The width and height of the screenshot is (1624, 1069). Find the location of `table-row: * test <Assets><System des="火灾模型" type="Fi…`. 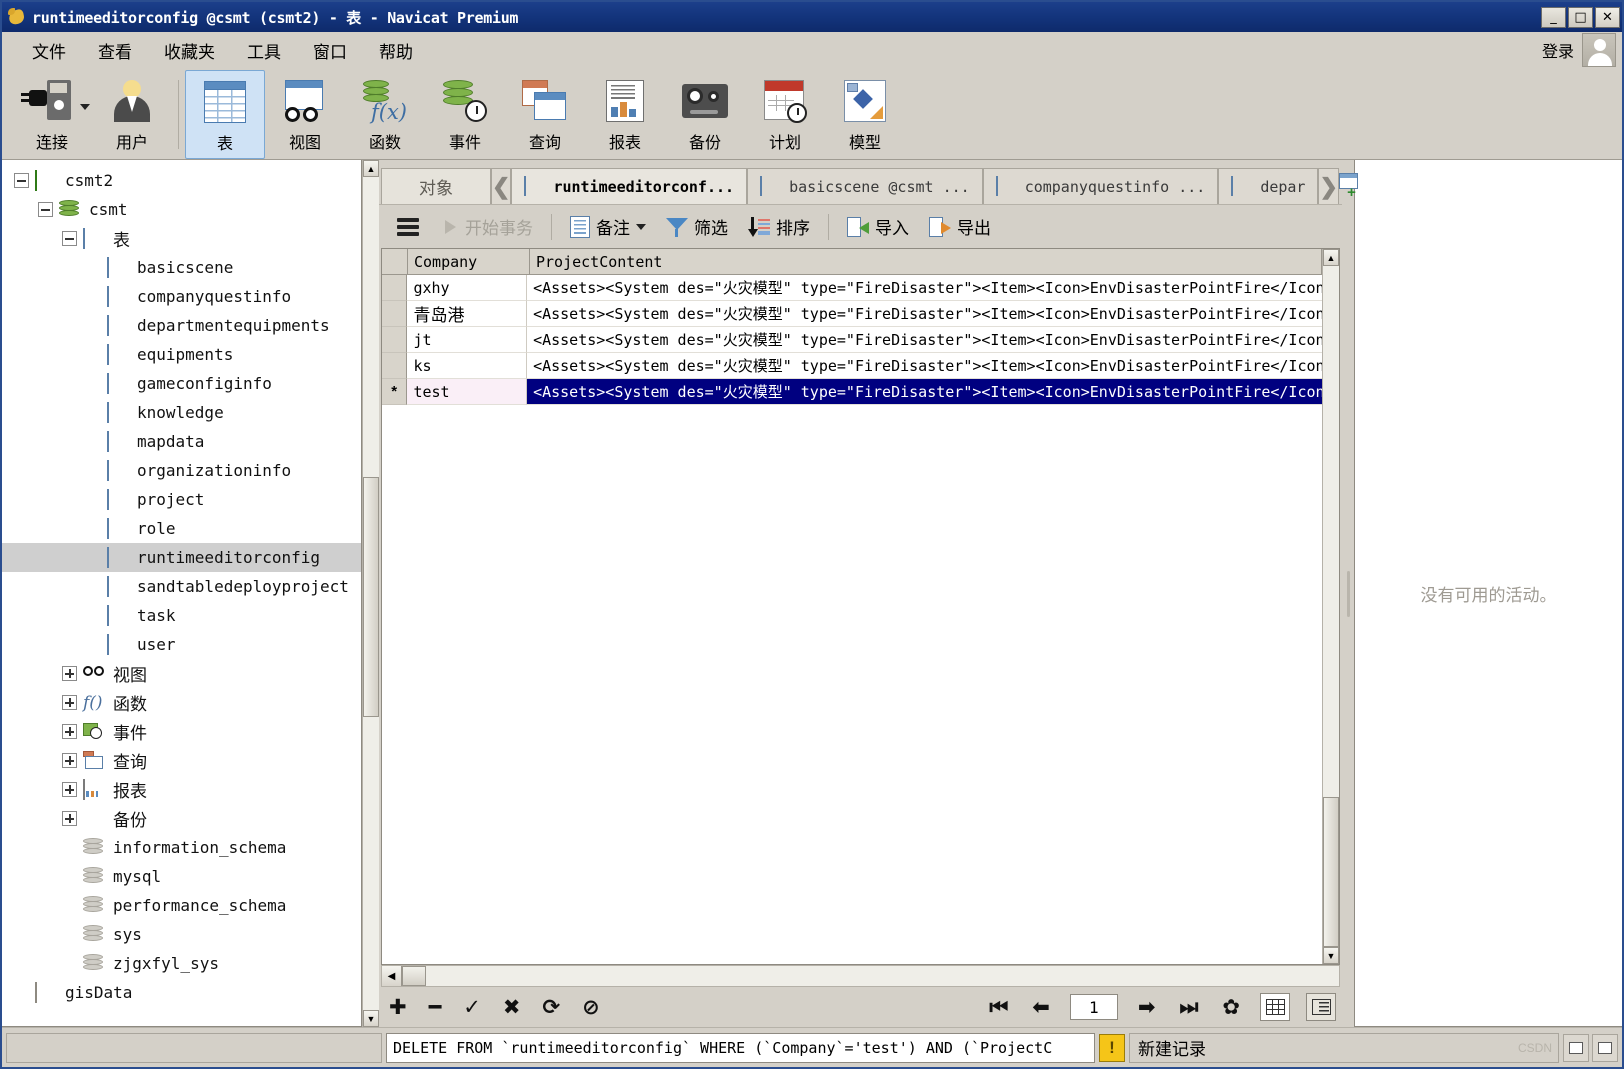

table-row: * test <Assets><System des="火灾模型" type="Fi… is located at coordinates (852, 392).